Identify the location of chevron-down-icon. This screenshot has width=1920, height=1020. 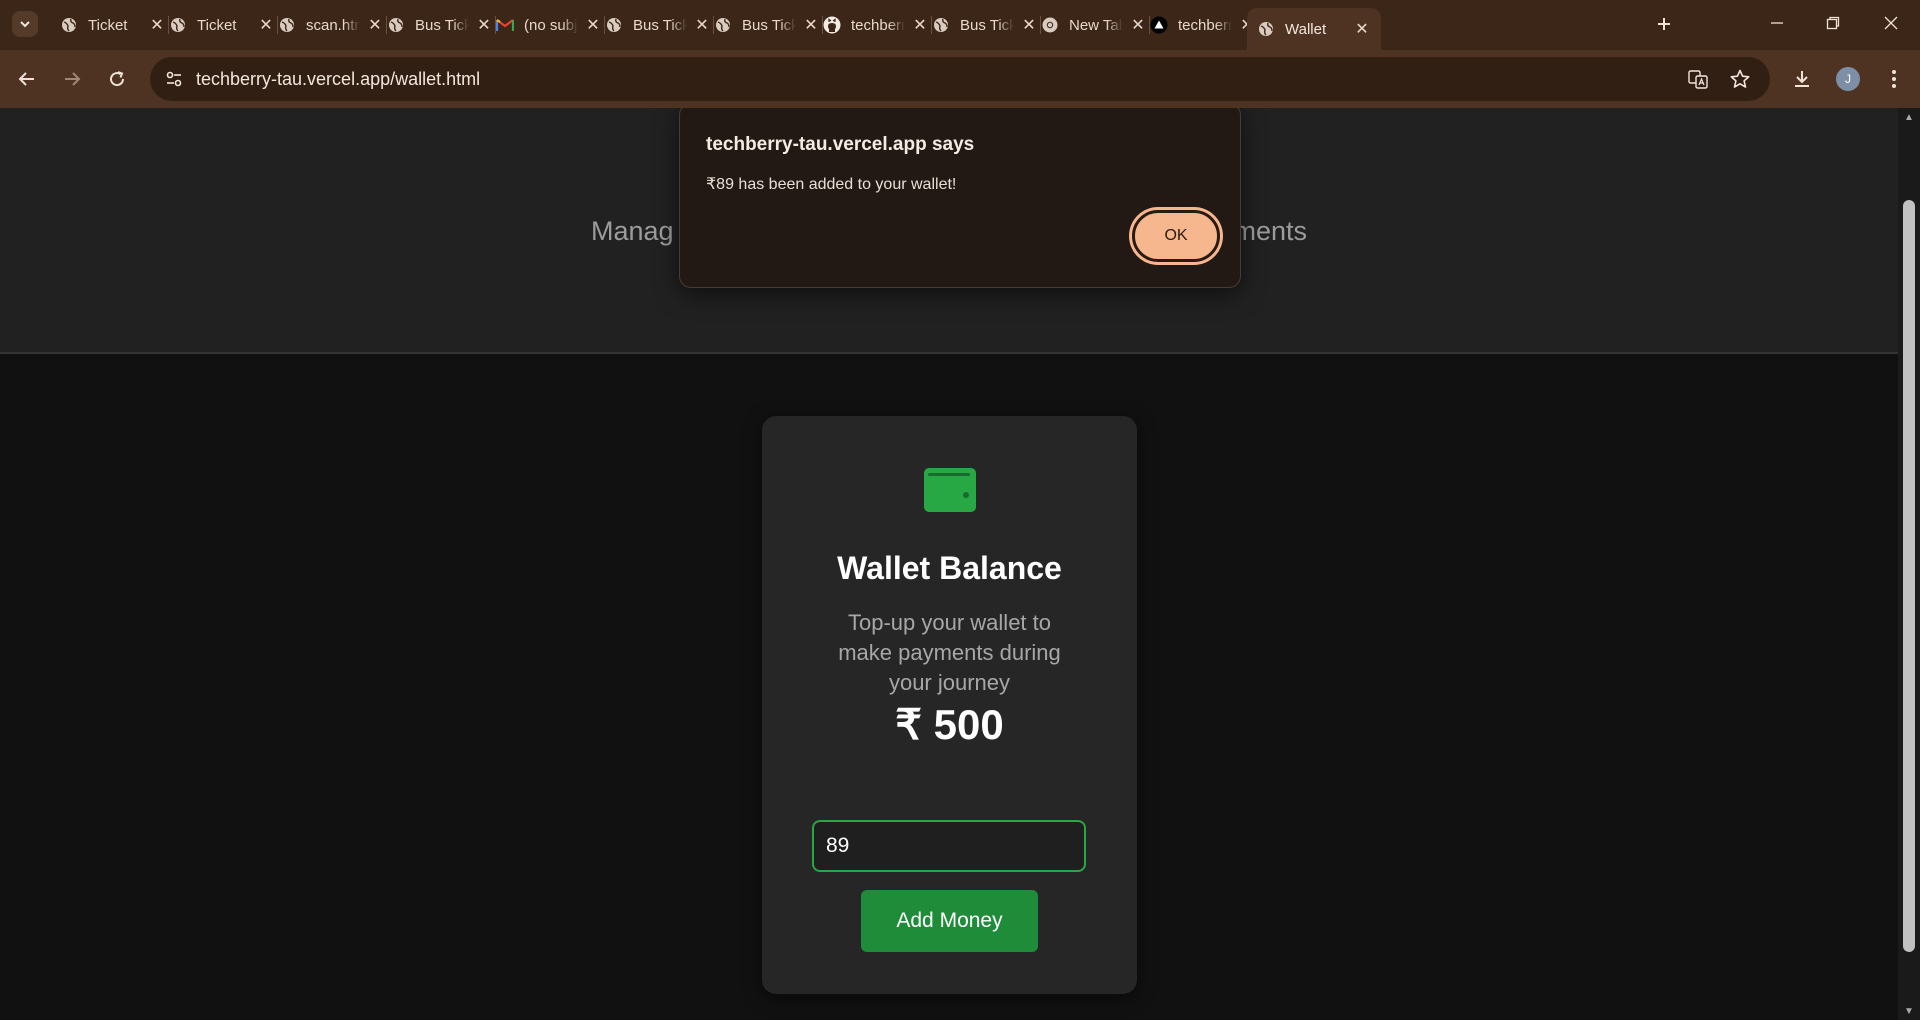
(25, 24).